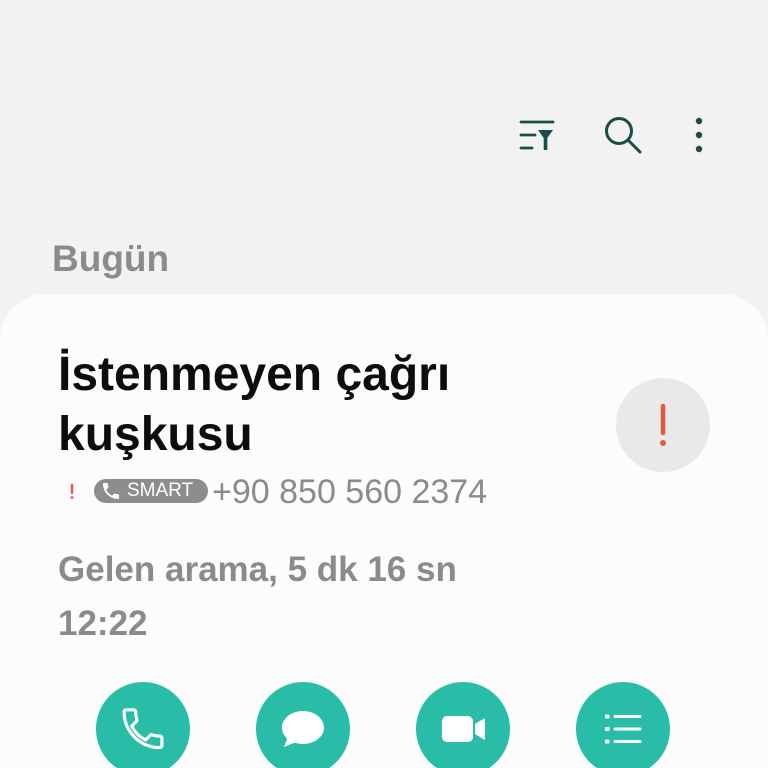 The width and height of the screenshot is (768, 768). I want to click on search-button, so click(623, 135).